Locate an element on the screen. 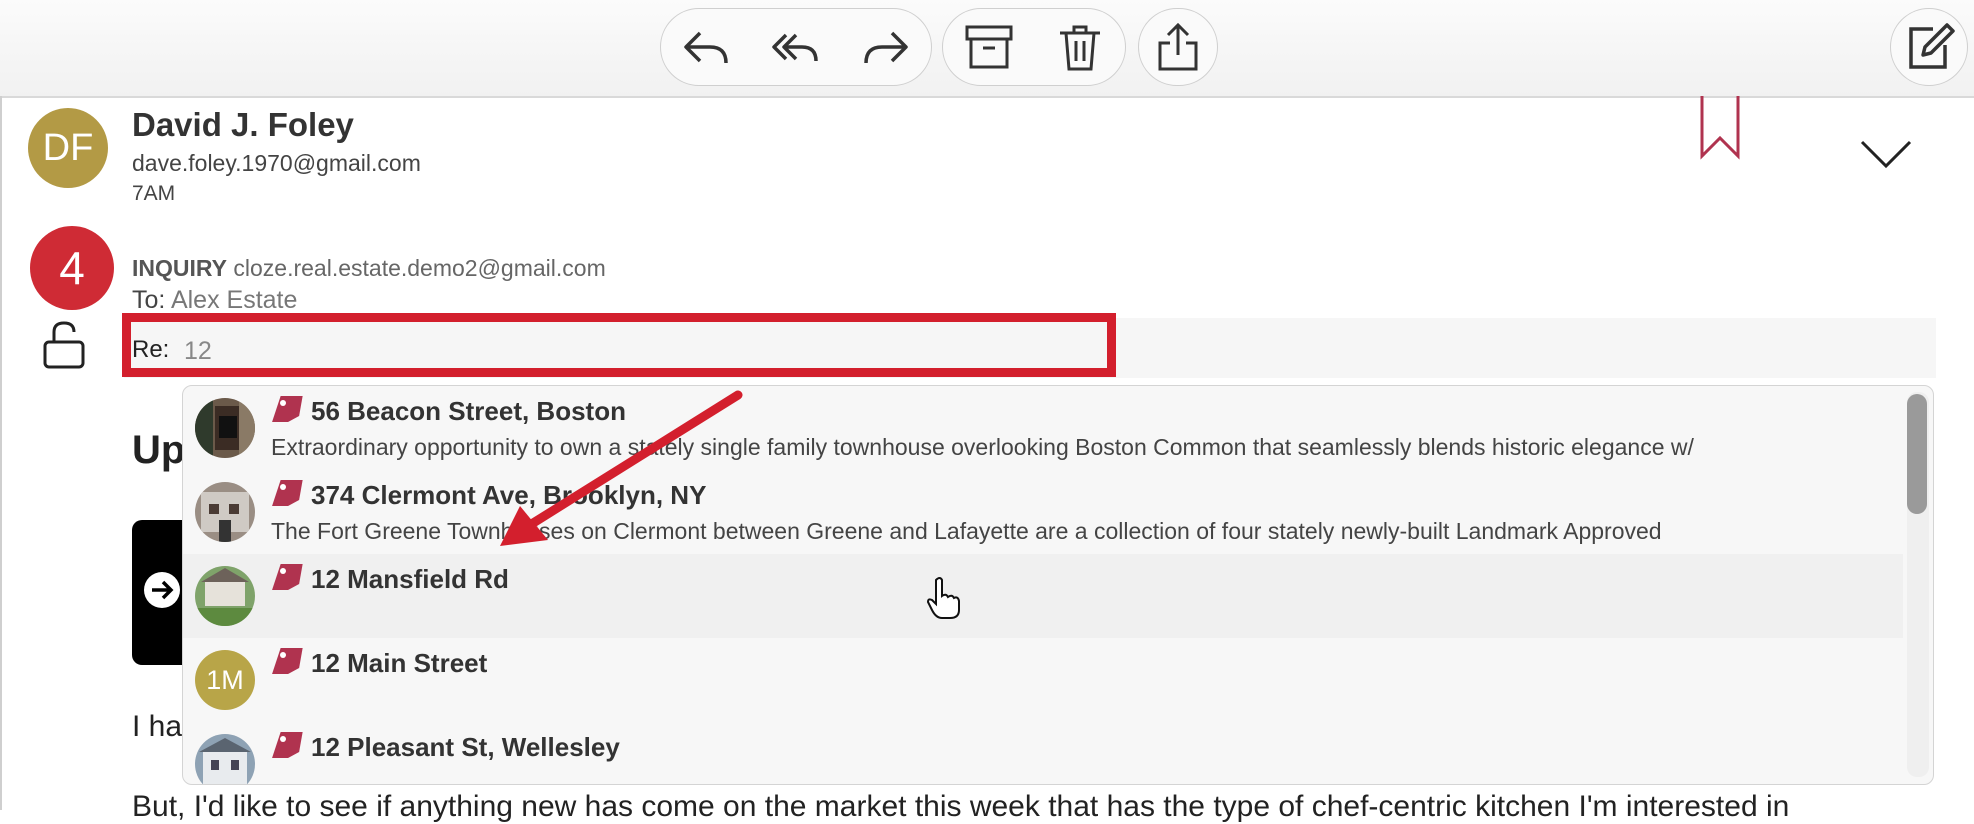 Image resolution: width=1974 pixels, height=824 pixels. share-icon is located at coordinates (1178, 46).